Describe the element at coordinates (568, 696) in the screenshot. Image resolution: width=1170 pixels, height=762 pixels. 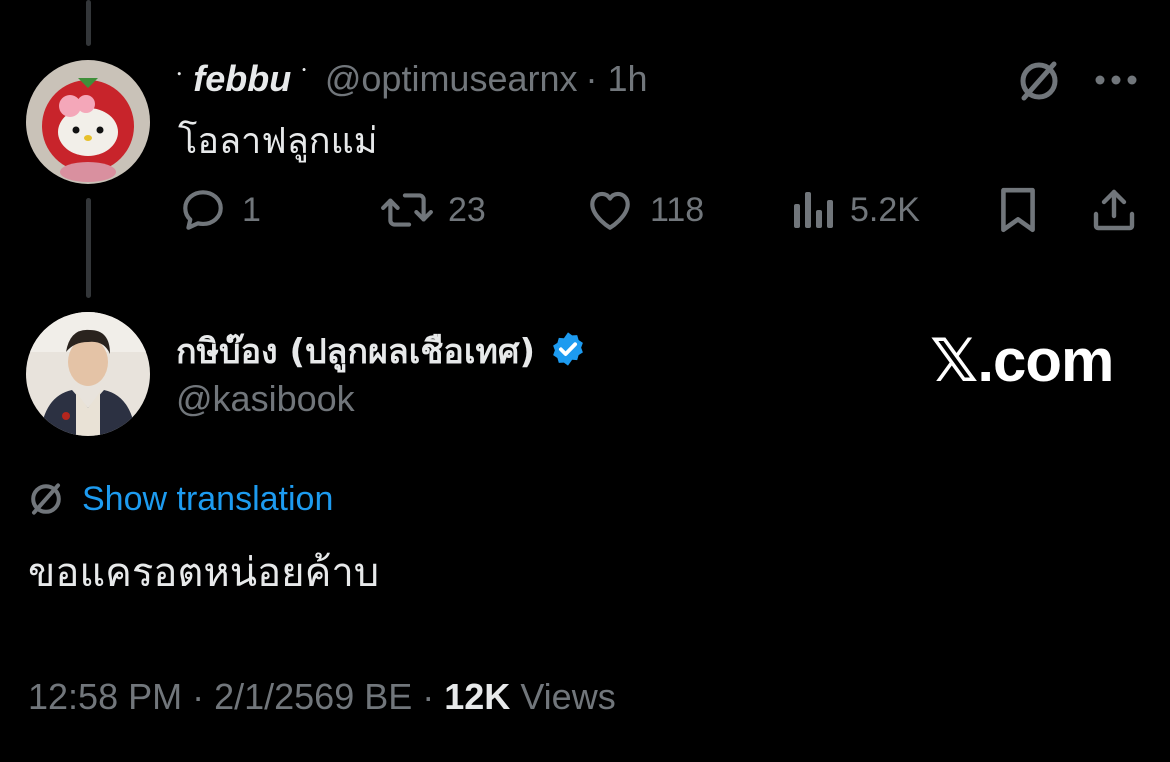
I see `views-label: Views` at that location.